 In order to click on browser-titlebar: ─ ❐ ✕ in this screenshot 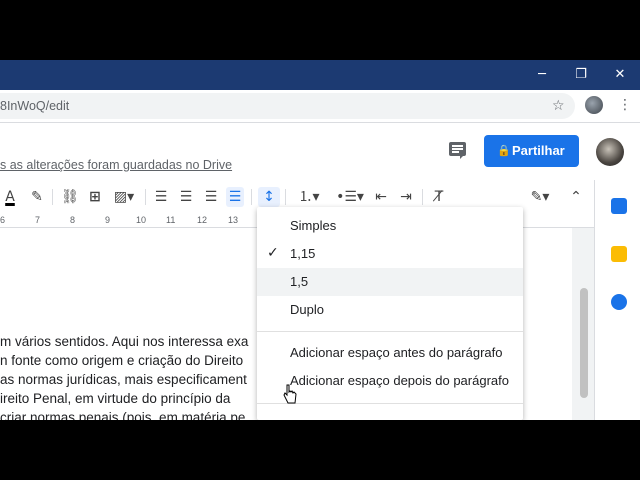, I will do `click(320, 75)`.